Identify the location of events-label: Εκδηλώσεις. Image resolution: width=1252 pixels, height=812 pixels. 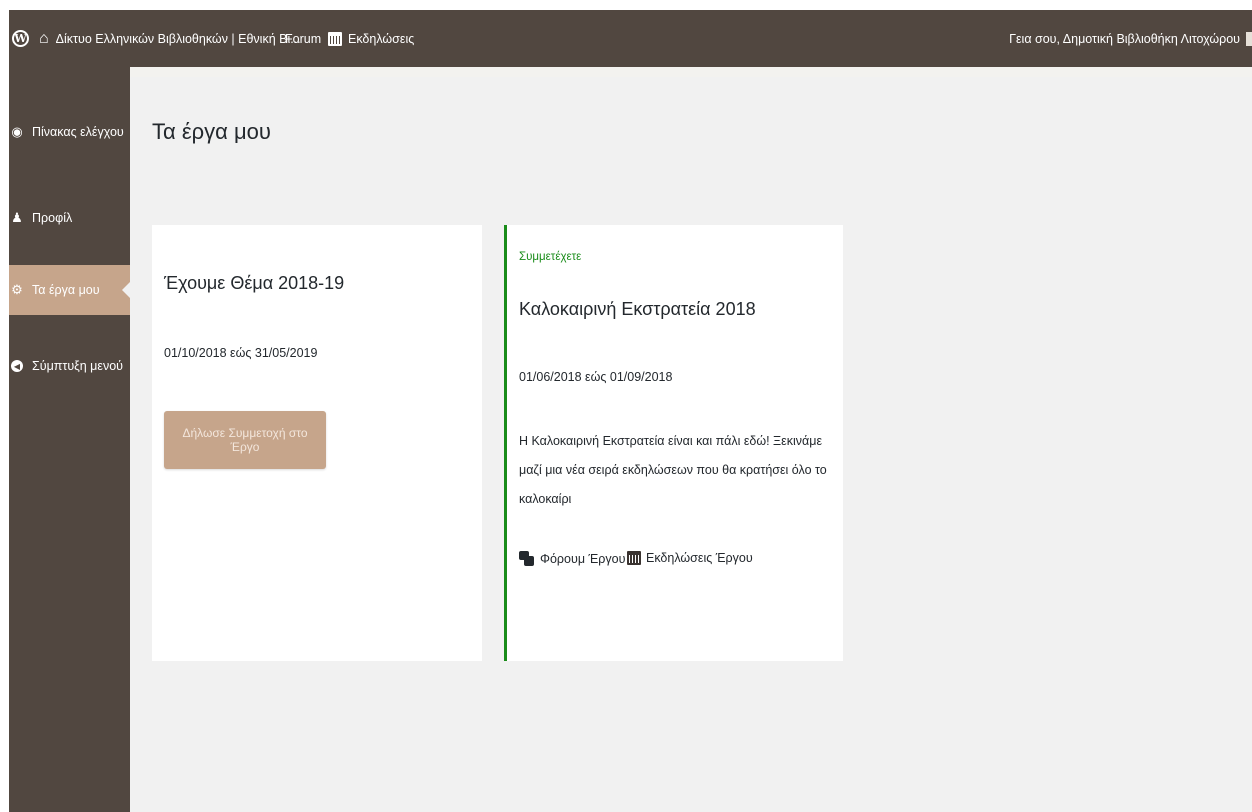
(381, 38).